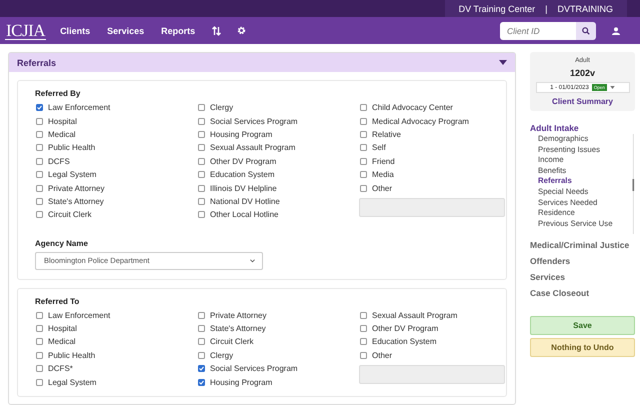  Describe the element at coordinates (57, 301) in the screenshot. I see `section-title: Referred To` at that location.